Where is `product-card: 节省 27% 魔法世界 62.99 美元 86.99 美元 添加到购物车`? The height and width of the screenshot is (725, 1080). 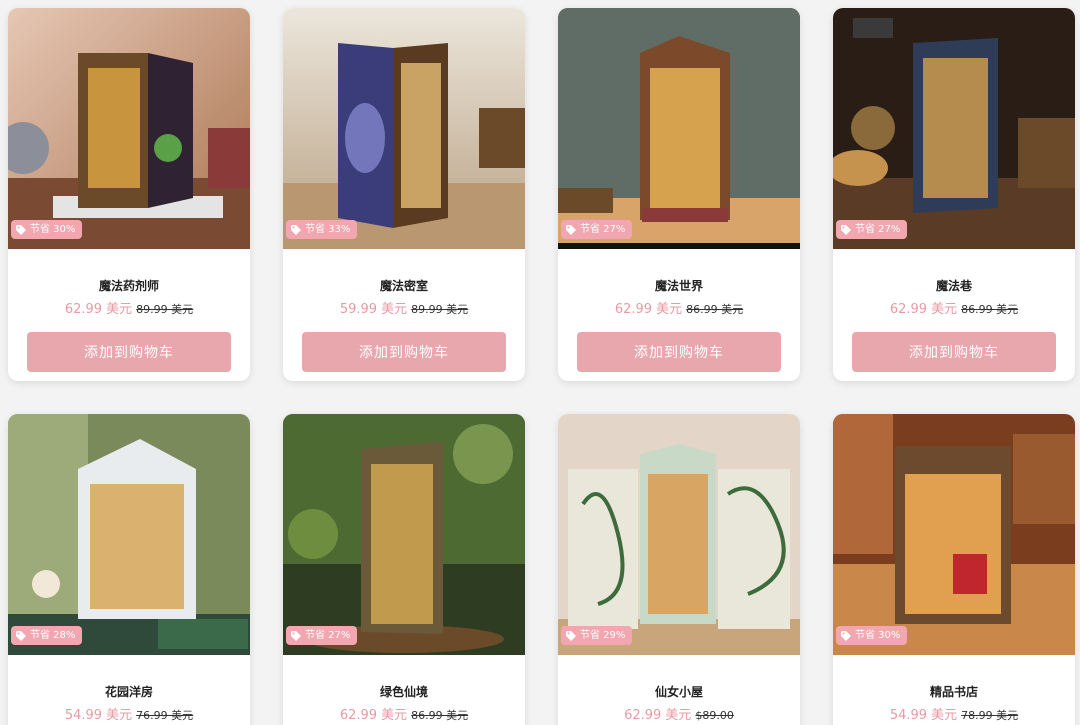
product-card: 节省 27% 魔法世界 62.99 美元 86.99 美元 添加到购物车 is located at coordinates (679, 194).